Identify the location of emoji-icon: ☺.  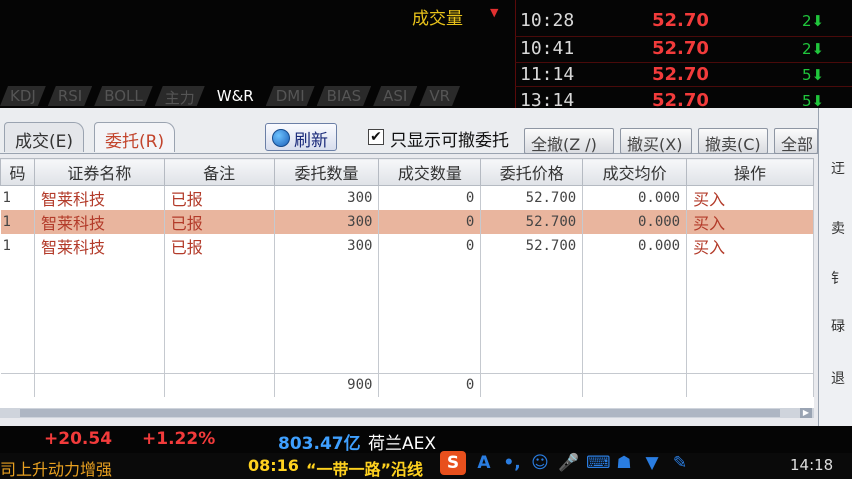
(540, 463).